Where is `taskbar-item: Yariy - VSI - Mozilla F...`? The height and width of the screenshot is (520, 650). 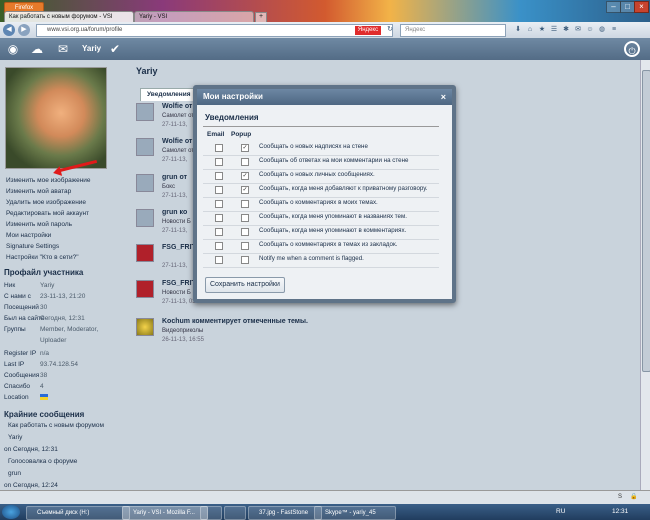
taskbar-item: Yariy - VSI - Mozilla F... is located at coordinates (165, 513).